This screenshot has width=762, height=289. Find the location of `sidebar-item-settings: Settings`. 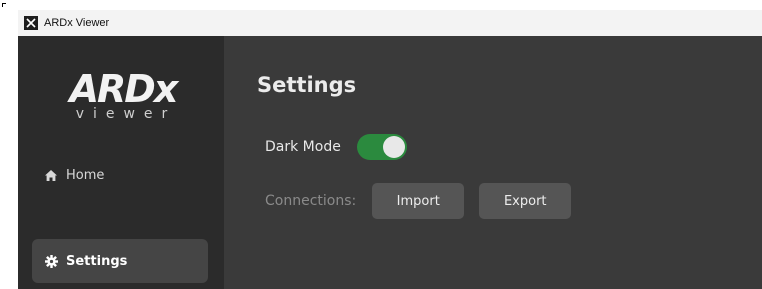

sidebar-item-settings: Settings is located at coordinates (120, 261).